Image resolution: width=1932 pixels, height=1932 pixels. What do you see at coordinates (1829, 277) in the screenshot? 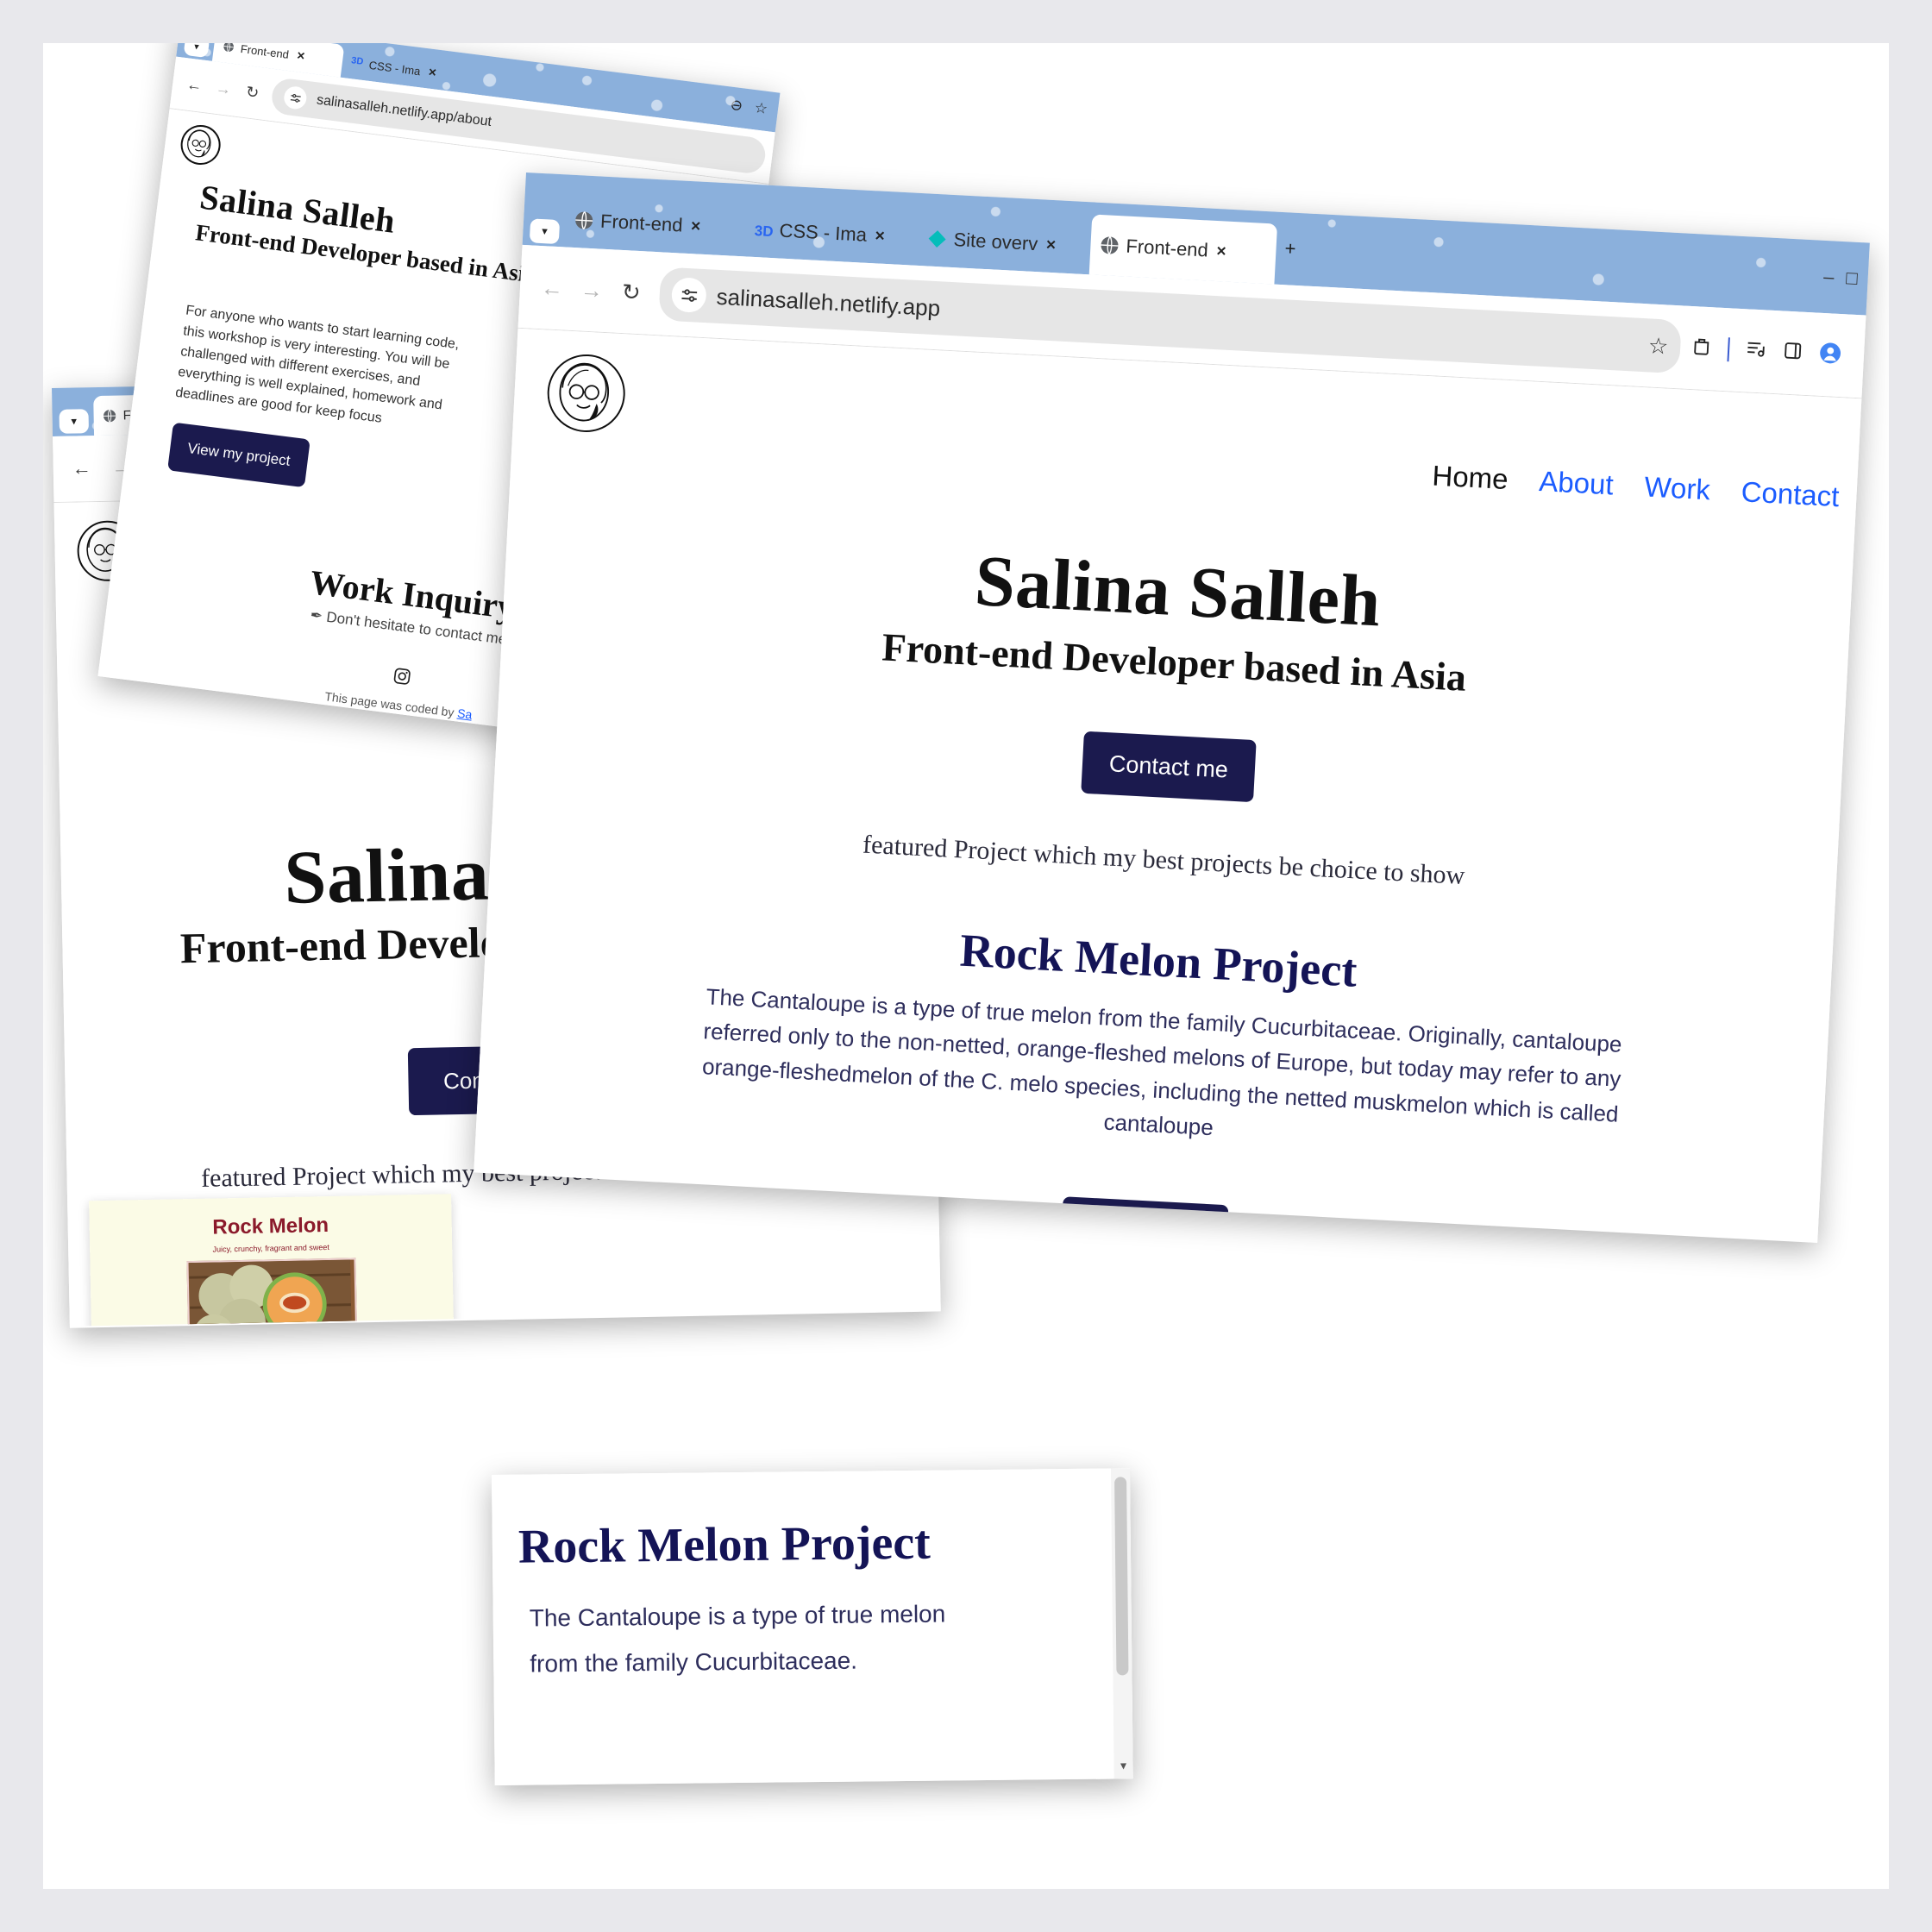
I see `minimize-button: –` at bounding box center [1829, 277].